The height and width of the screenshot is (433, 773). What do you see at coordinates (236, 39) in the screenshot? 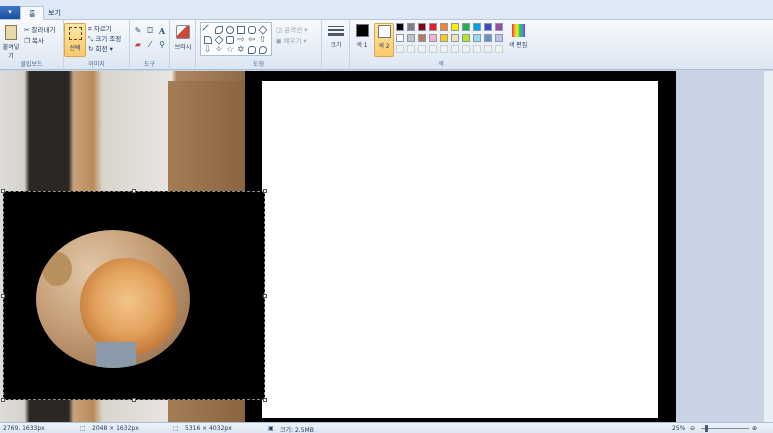
I see `shapes-gallery: ⇨ ⇦ ⇧ ⇩ ✧ ☆ ✡` at bounding box center [236, 39].